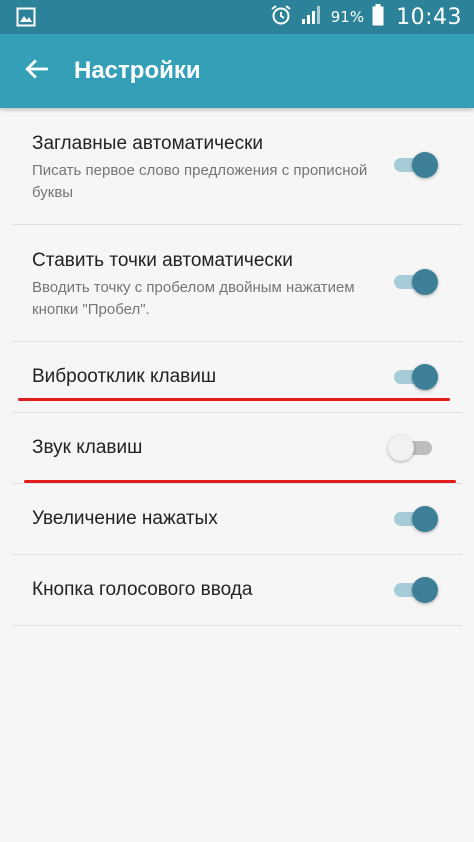  Describe the element at coordinates (137, 70) in the screenshot. I see `page-title: Настройки` at that location.